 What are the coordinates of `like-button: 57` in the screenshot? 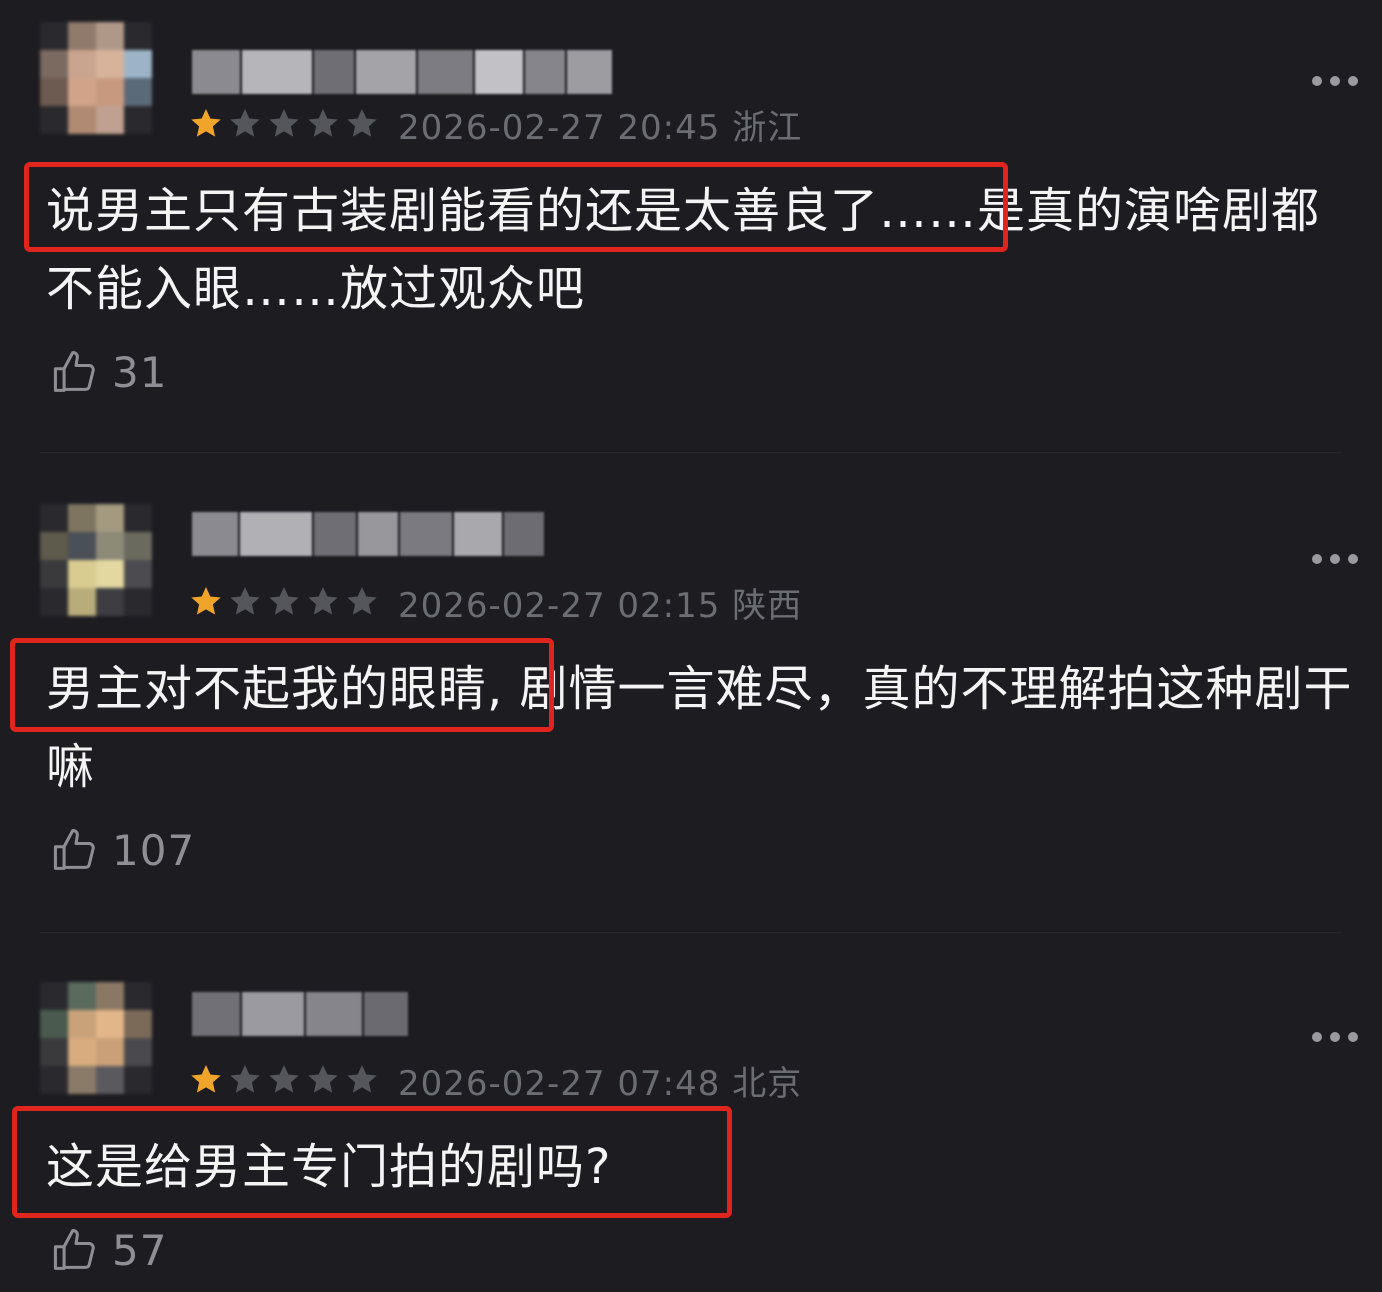 It's located at (108, 1250).